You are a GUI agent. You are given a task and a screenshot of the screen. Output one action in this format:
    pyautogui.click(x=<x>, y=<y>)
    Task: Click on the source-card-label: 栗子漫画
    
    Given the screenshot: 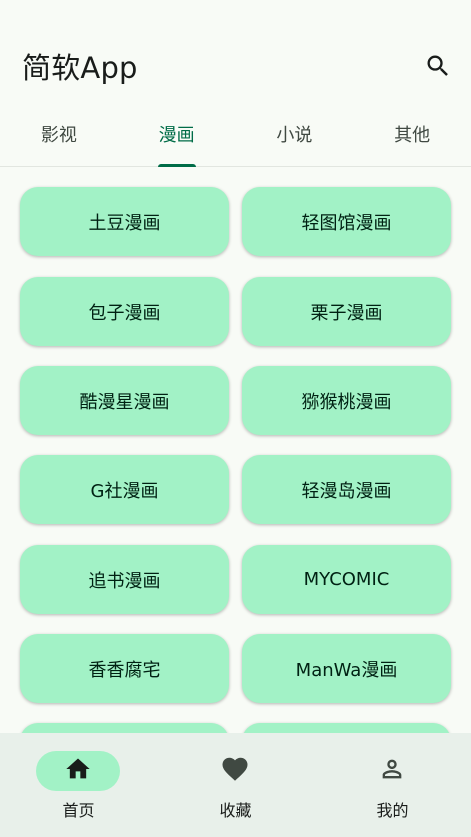 What is the action you would take?
    pyautogui.click(x=346, y=313)
    